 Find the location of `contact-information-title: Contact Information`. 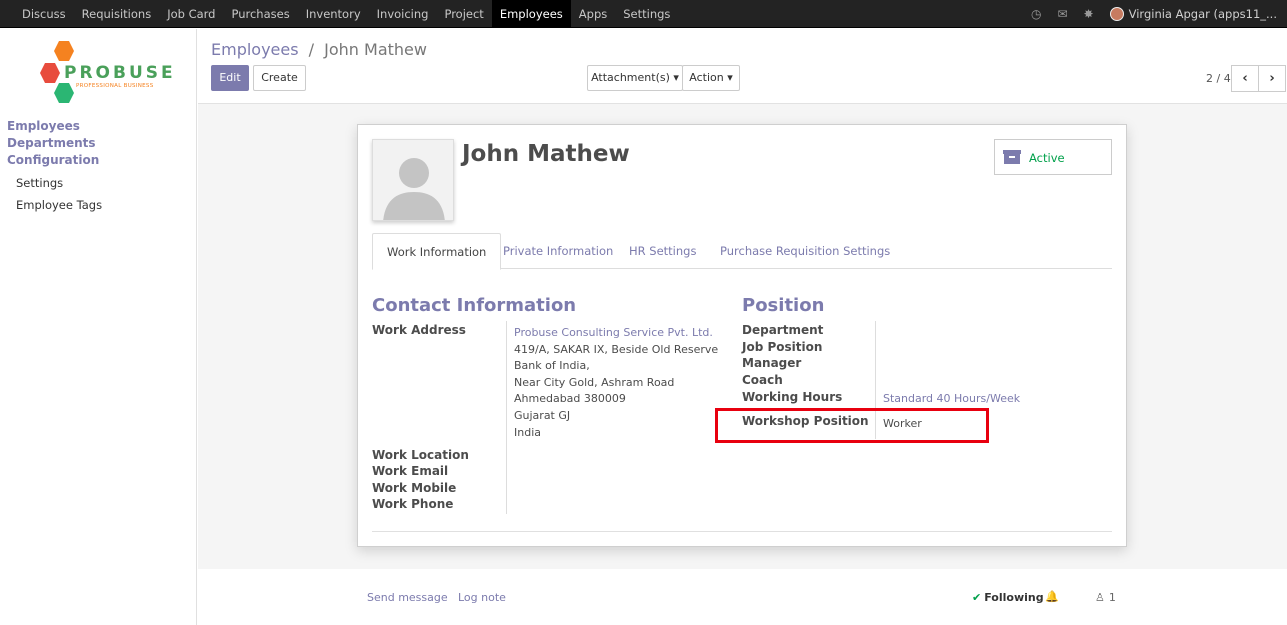

contact-information-title: Contact Information is located at coordinates (474, 305).